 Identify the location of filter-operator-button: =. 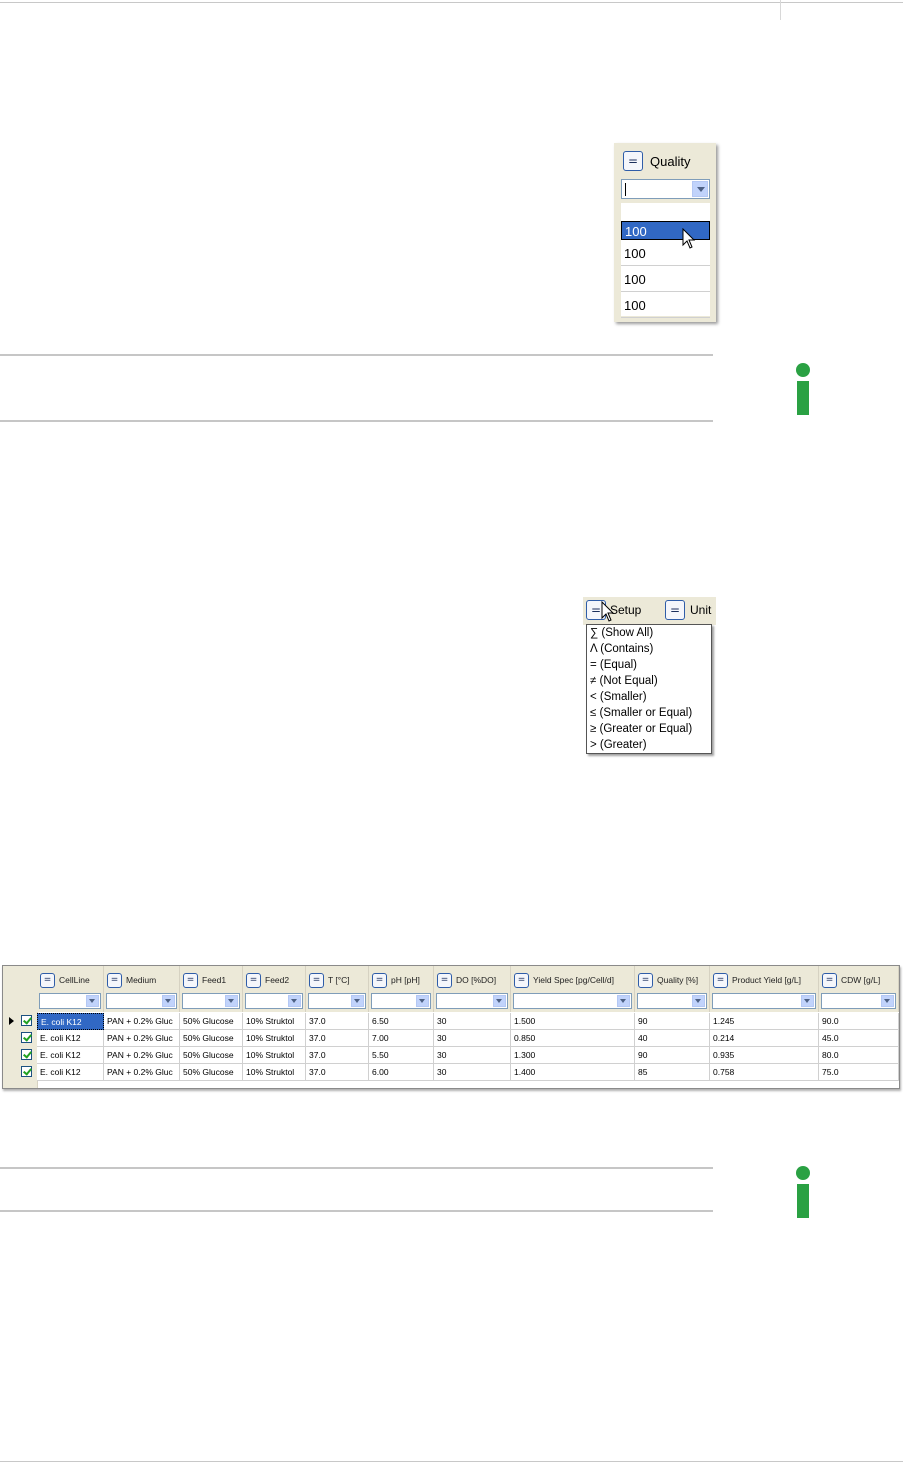
(633, 161).